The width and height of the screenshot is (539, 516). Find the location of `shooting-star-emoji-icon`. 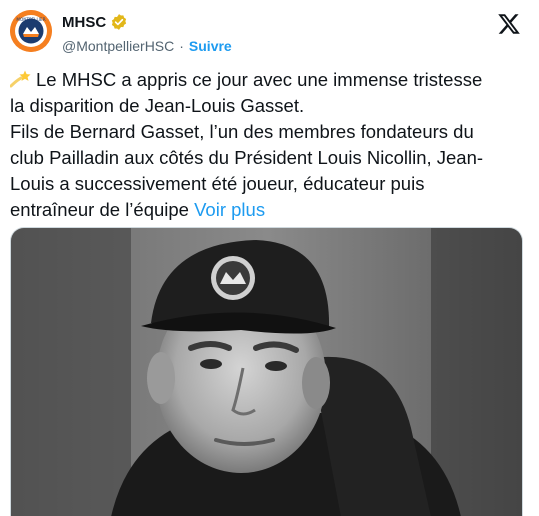

shooting-star-emoji-icon is located at coordinates (20, 79).